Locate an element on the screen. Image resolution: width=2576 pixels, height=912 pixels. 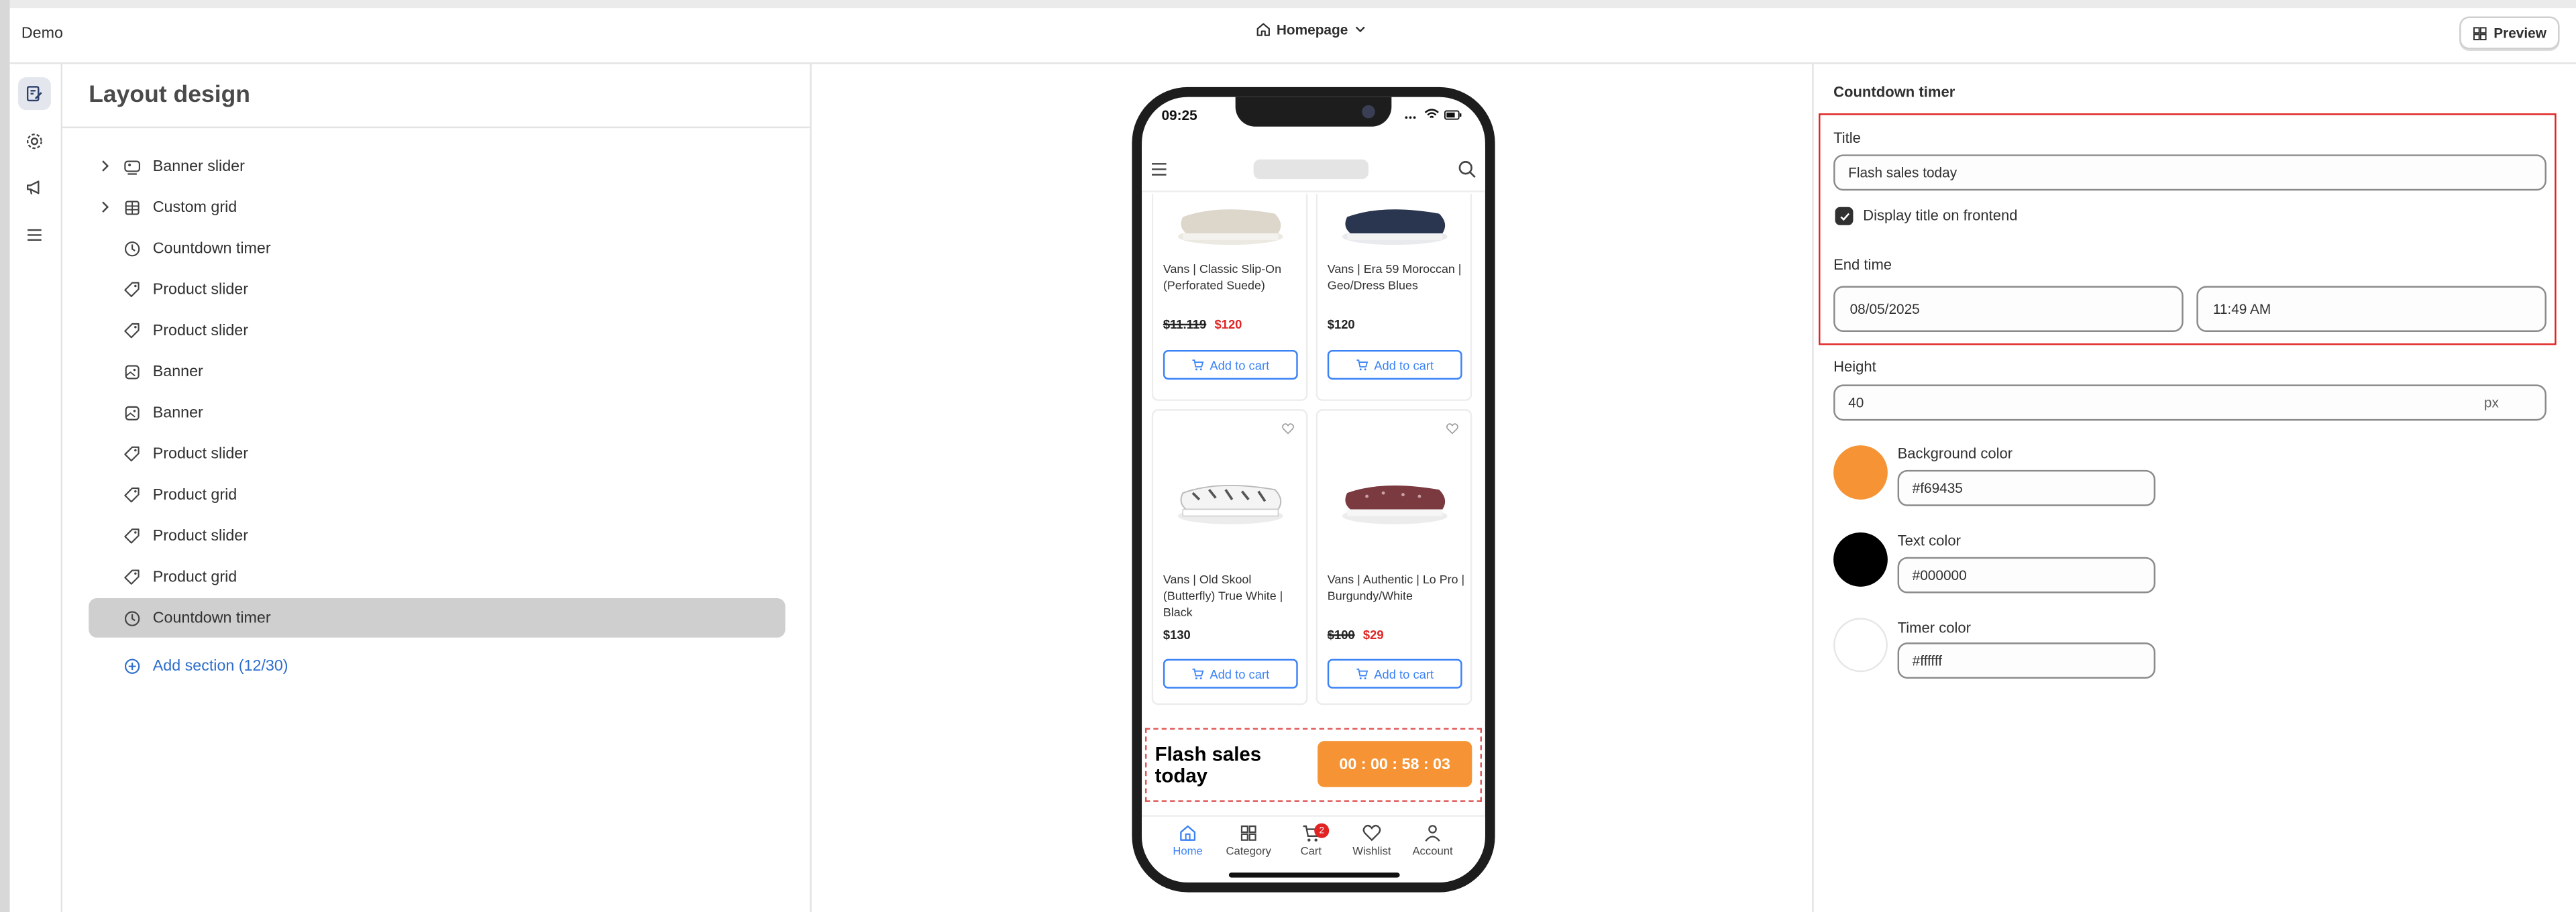
preview-button: Preview is located at coordinates (2509, 33).